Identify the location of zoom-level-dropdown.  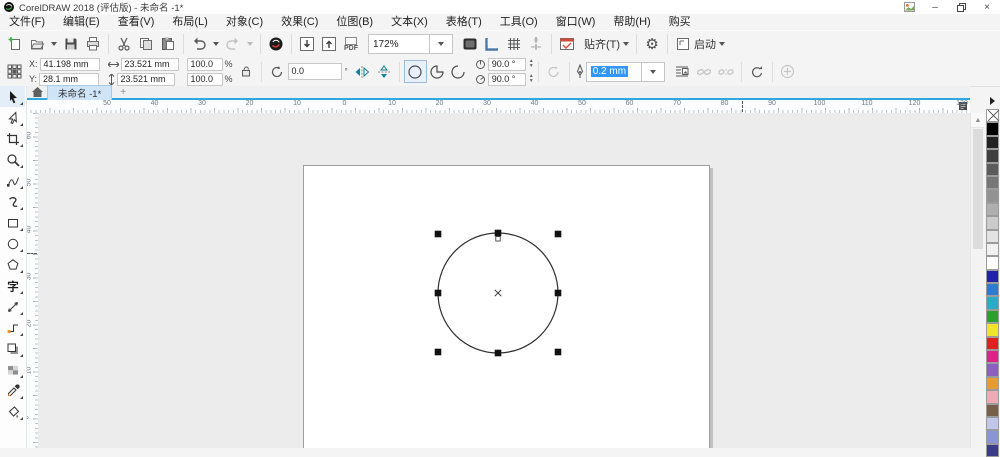
(441, 44).